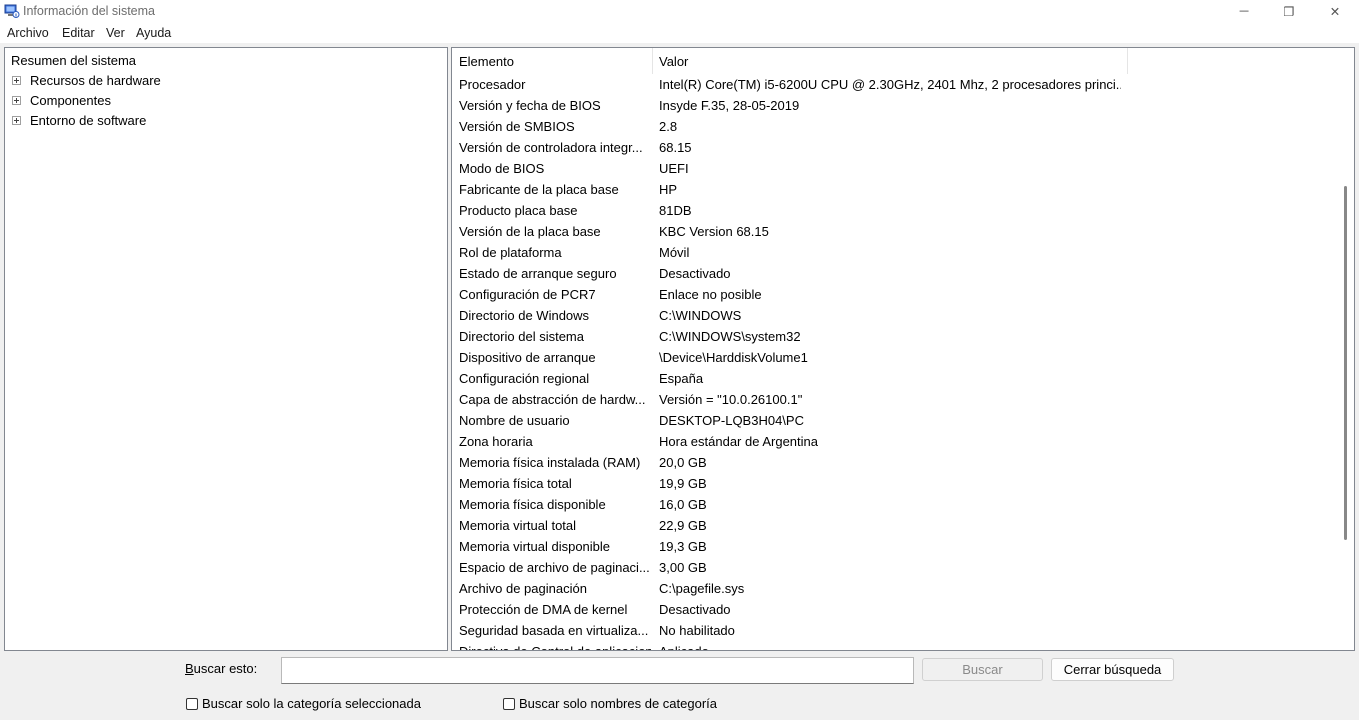  What do you see at coordinates (28, 33) in the screenshot?
I see `menu-archivo: Archivo` at bounding box center [28, 33].